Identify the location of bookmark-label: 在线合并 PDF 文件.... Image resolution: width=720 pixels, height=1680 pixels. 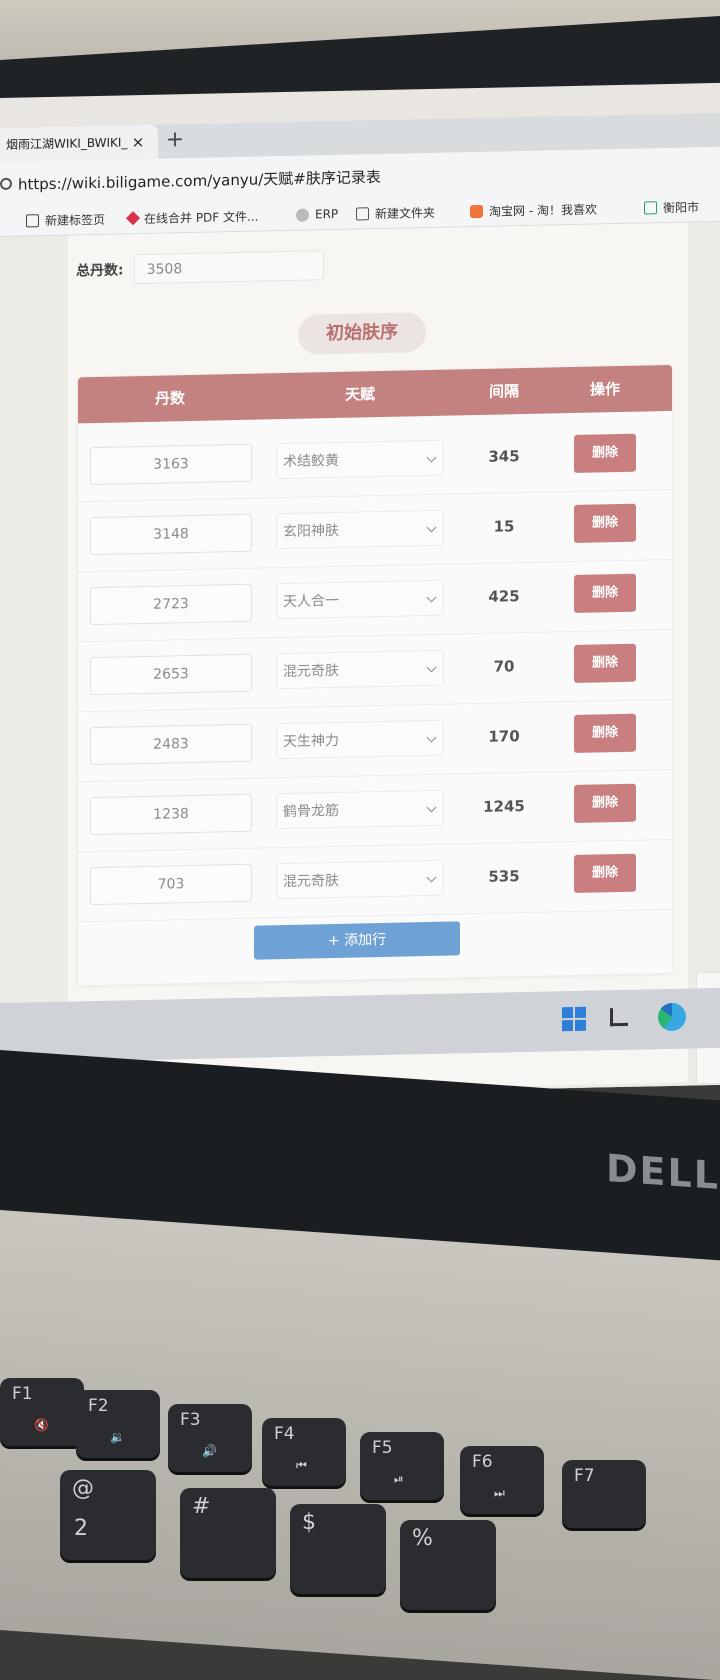
(201, 217).